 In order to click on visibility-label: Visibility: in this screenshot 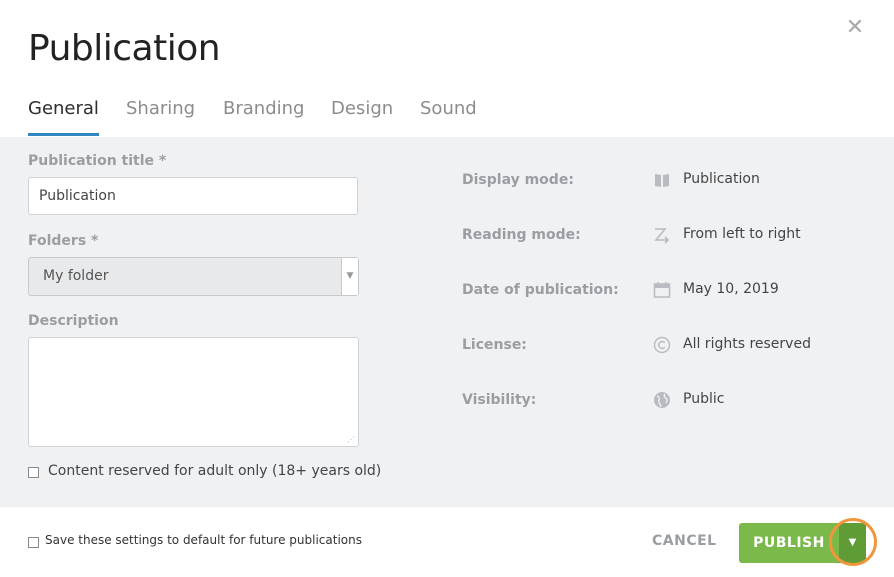, I will do `click(499, 400)`.